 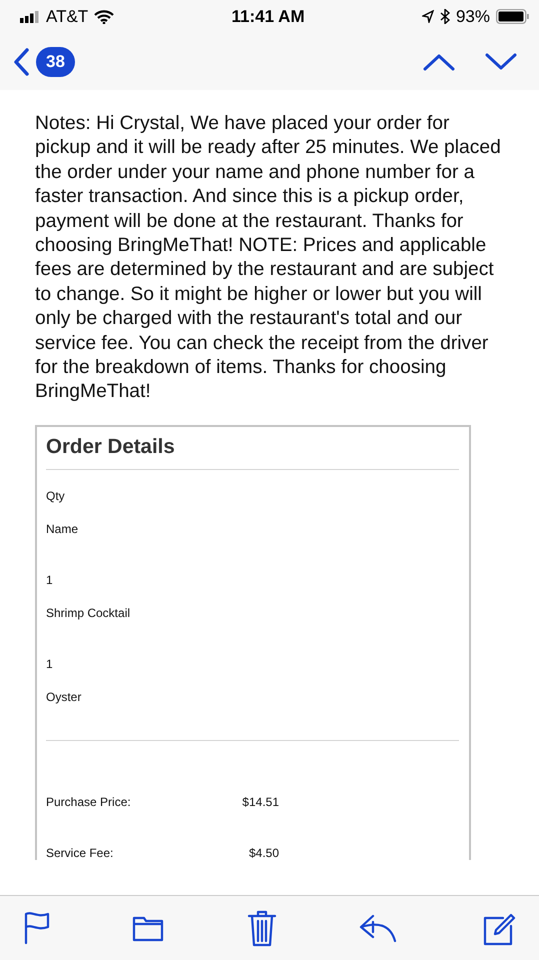 I want to click on clock-time: 11:41 AM, so click(x=268, y=16).